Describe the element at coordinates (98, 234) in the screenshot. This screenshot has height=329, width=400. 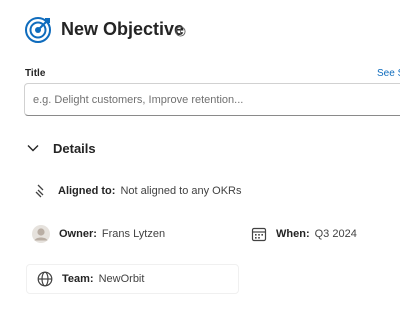
I see `owner-row: Owner: Frans Lytzen` at that location.